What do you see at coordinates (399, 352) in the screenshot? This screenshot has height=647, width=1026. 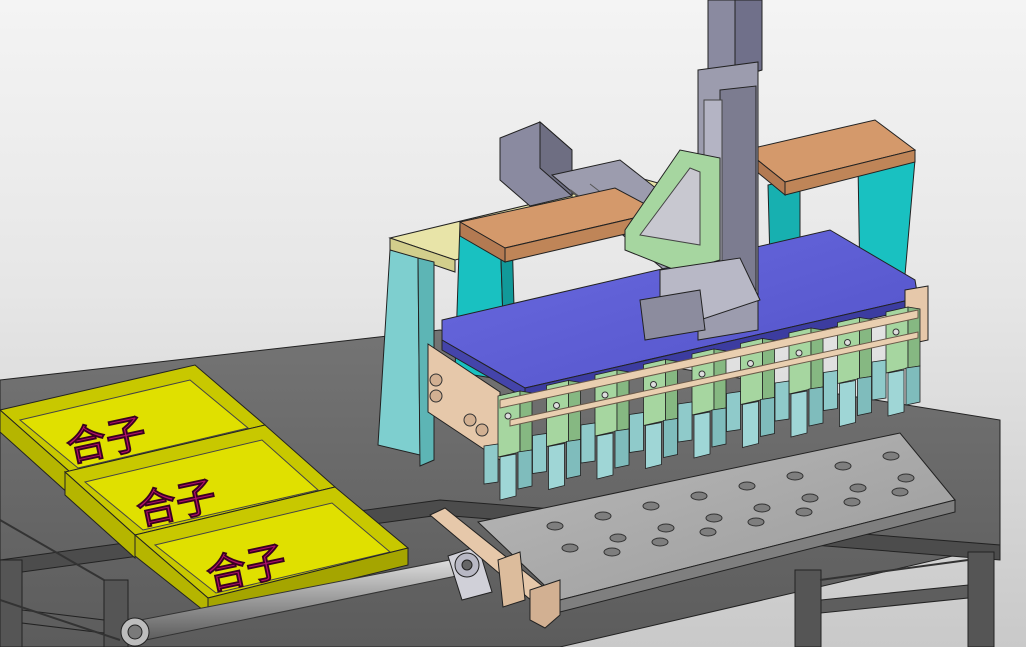 I see `gantry-leg-back-left` at bounding box center [399, 352].